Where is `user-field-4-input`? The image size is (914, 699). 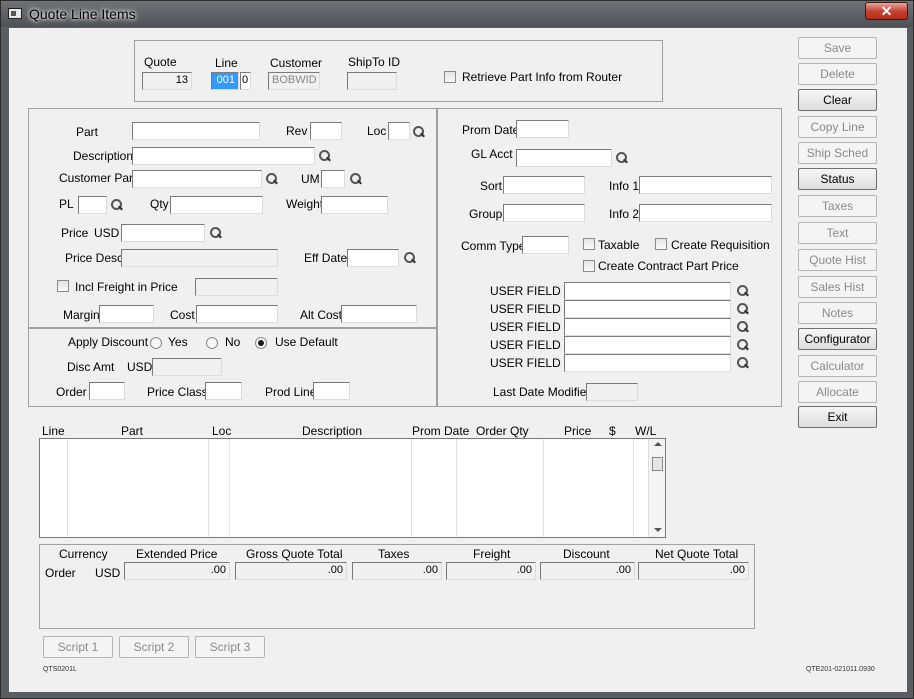 user-field-4-input is located at coordinates (647, 345).